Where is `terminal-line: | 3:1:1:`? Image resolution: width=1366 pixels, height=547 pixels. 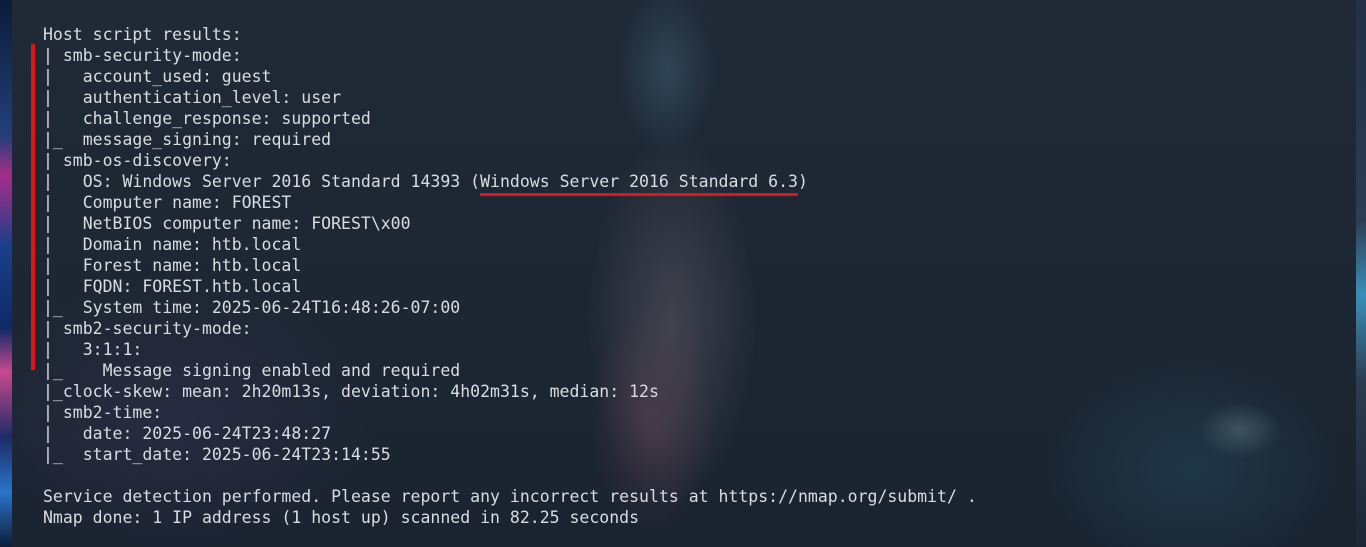
terminal-line: | 3:1:1: is located at coordinates (93, 349).